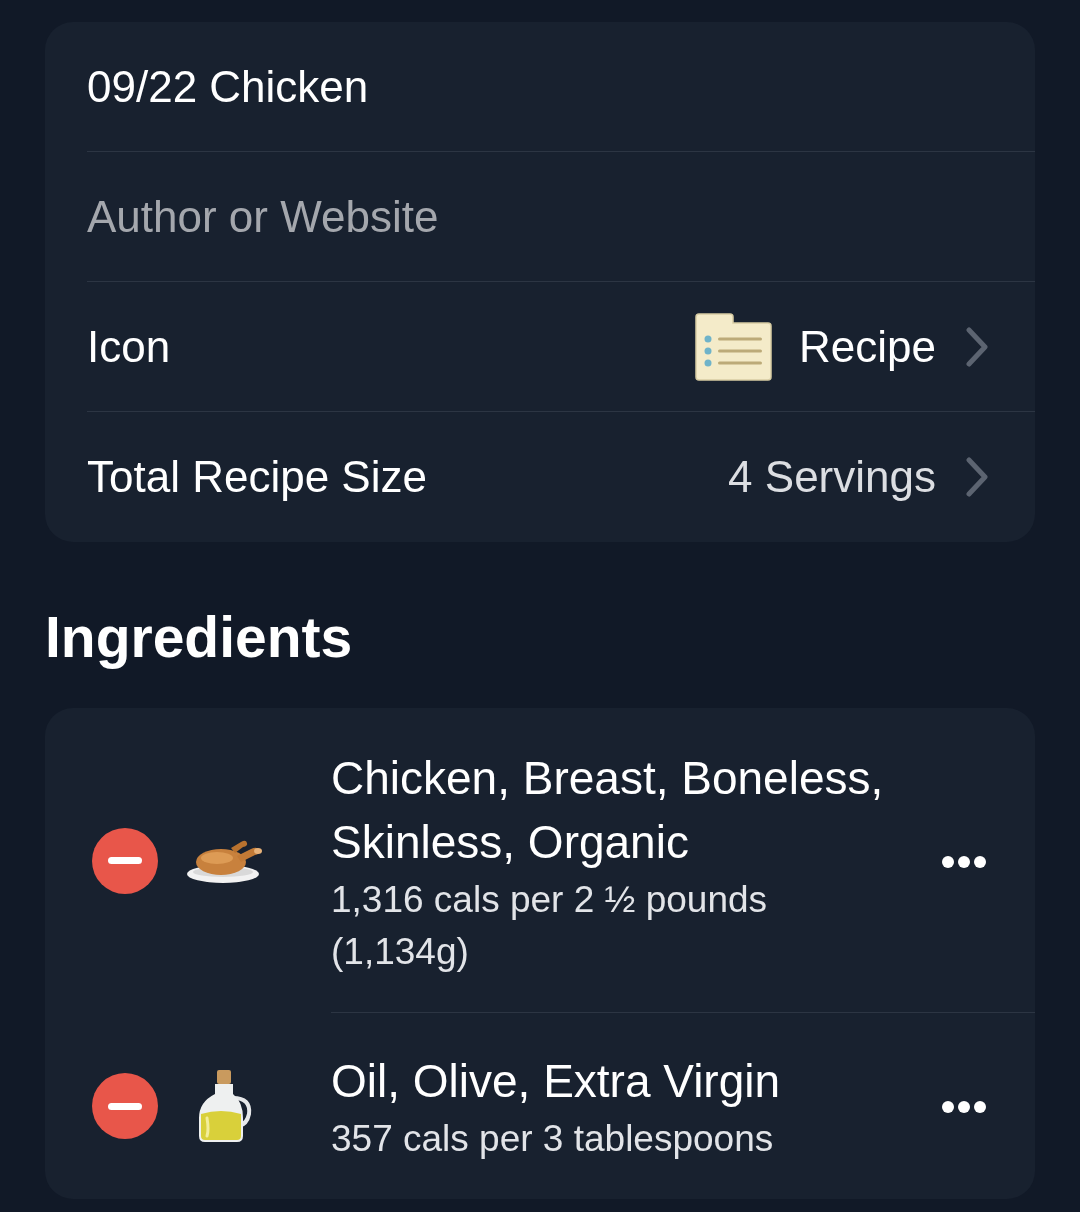 The width and height of the screenshot is (1080, 1212). I want to click on row-value: 4 Servings, so click(832, 477).